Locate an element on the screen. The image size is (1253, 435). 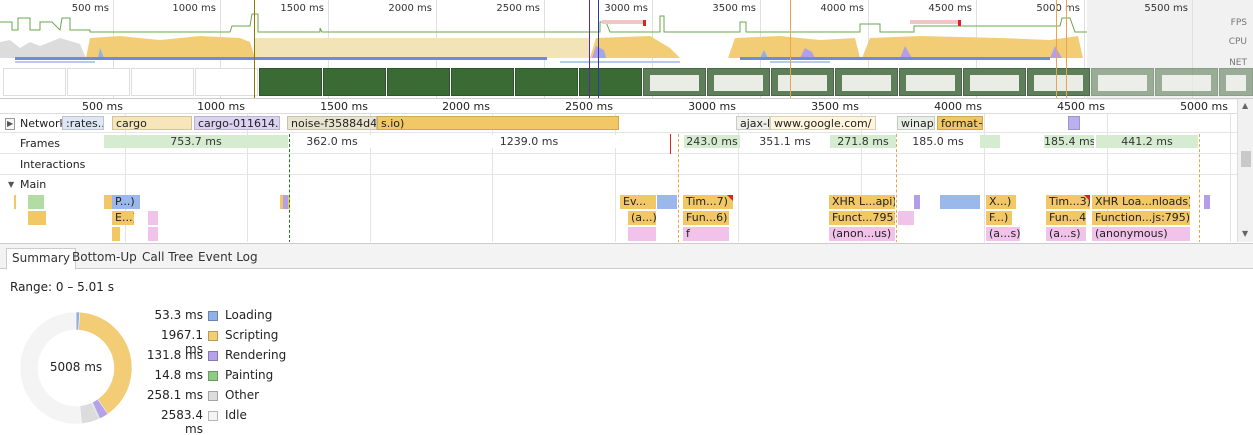
frame: 271.8 ms is located at coordinates (863, 141).